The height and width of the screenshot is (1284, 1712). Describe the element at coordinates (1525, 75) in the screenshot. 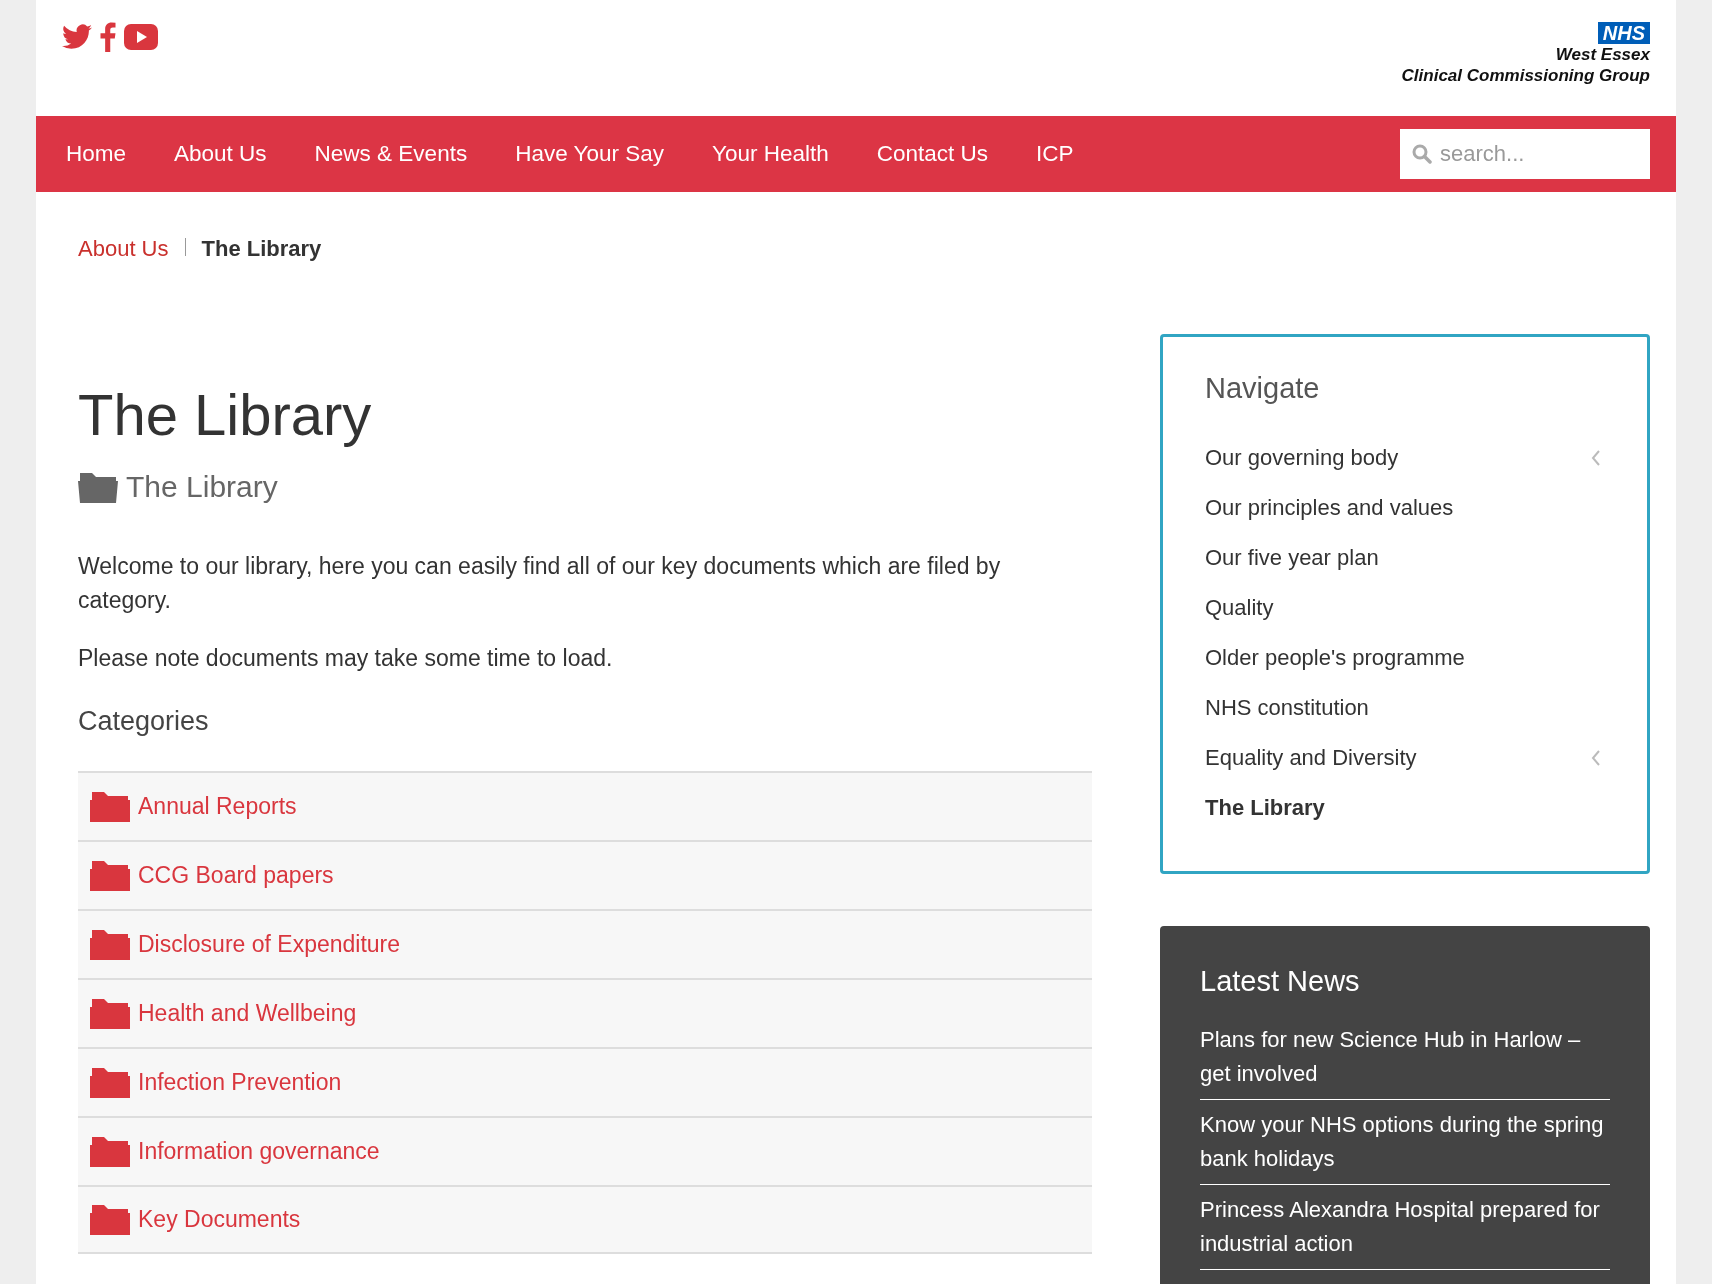

I see `logo-text: Clinical Commissioning Group` at that location.